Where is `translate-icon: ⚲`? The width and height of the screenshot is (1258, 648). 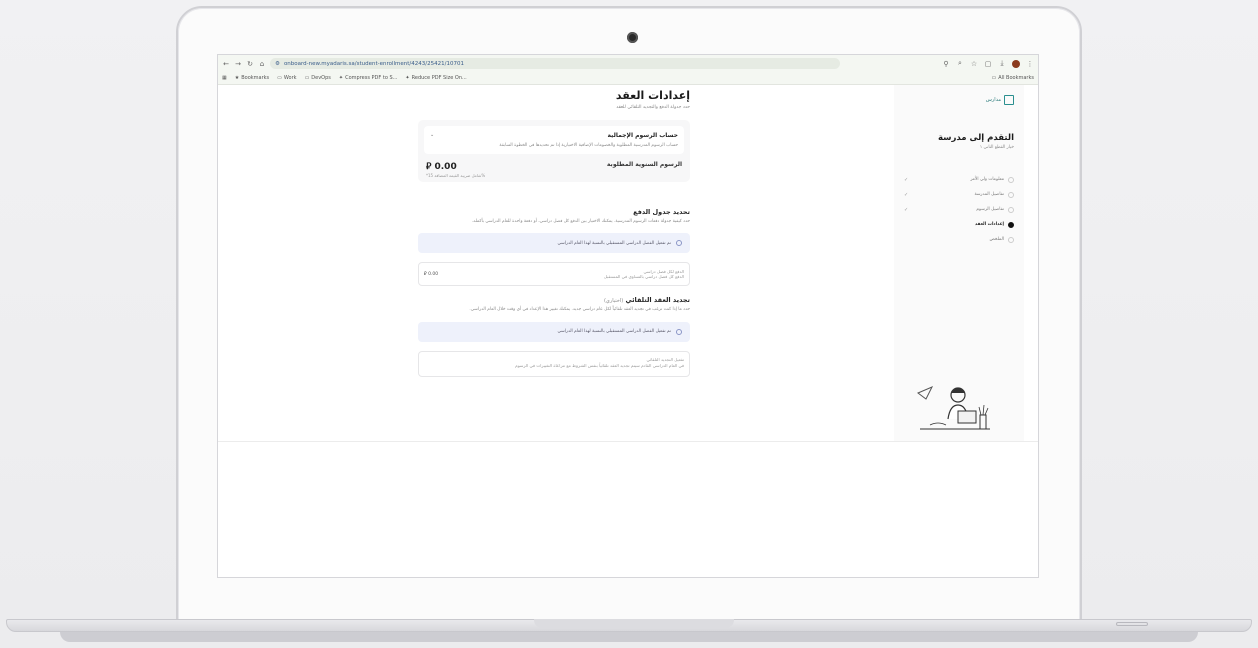
translate-icon: ⚲ is located at coordinates (946, 64).